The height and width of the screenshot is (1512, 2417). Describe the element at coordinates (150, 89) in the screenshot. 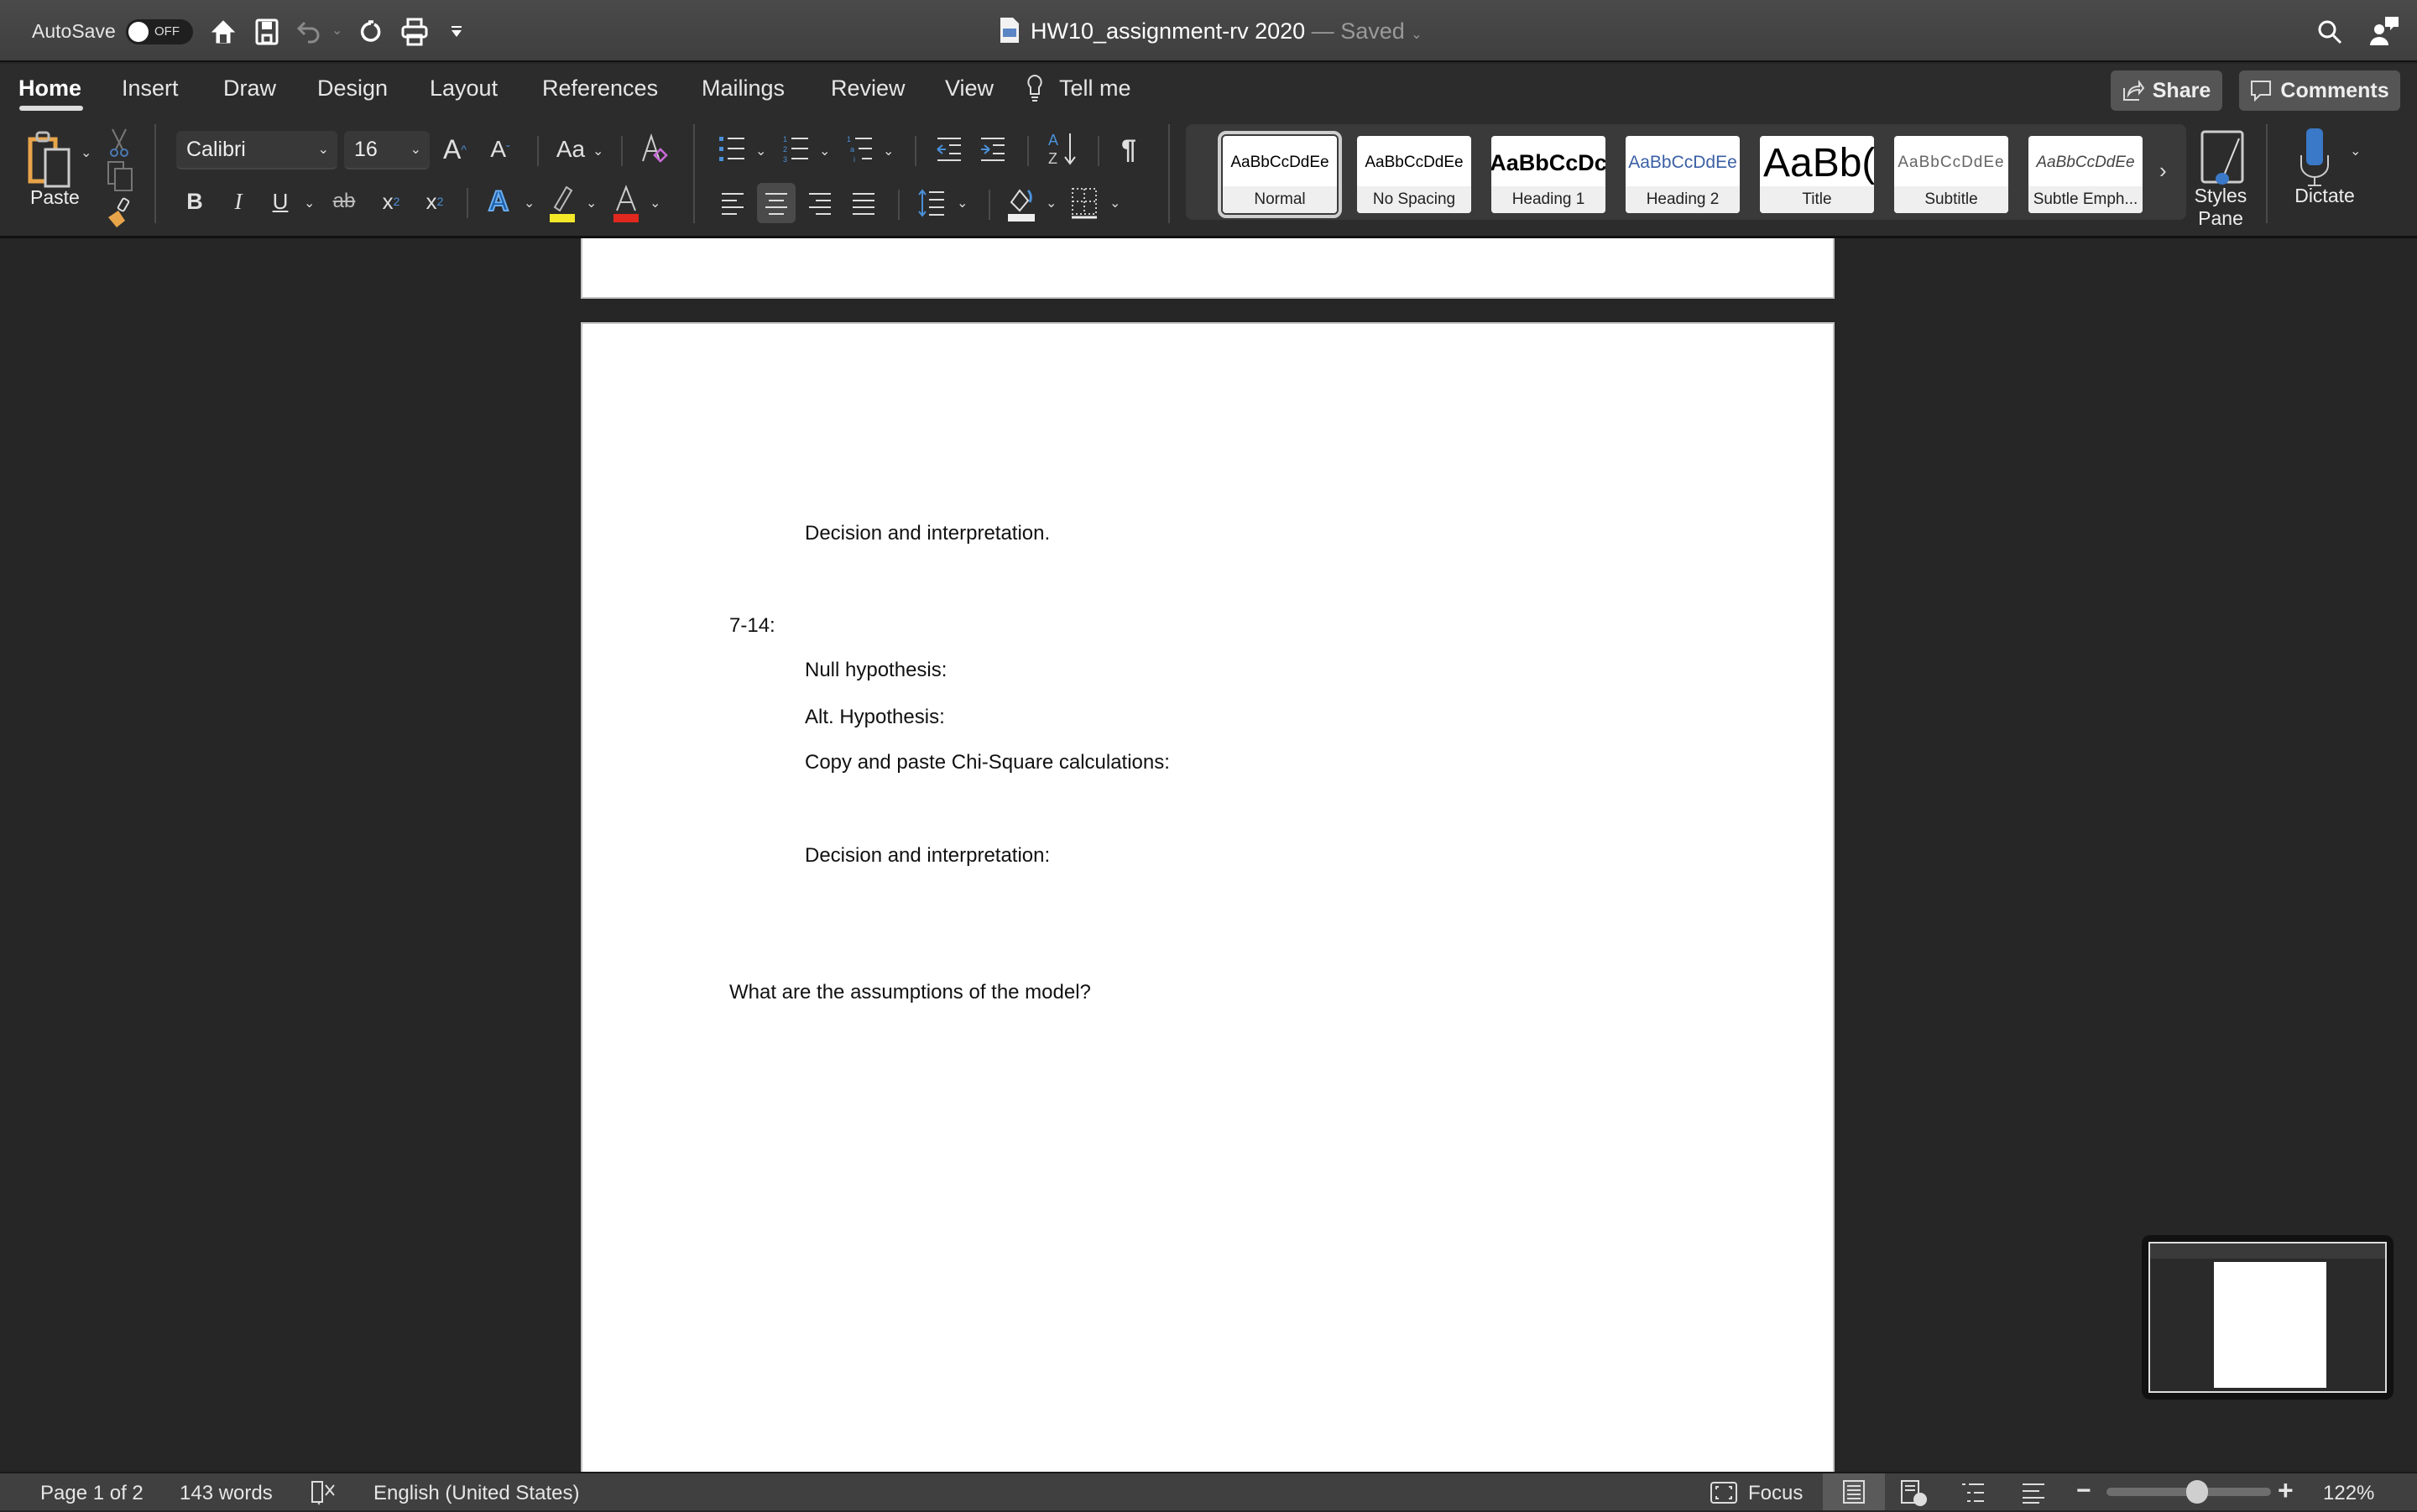

I see `tab-insert: Insert` at that location.